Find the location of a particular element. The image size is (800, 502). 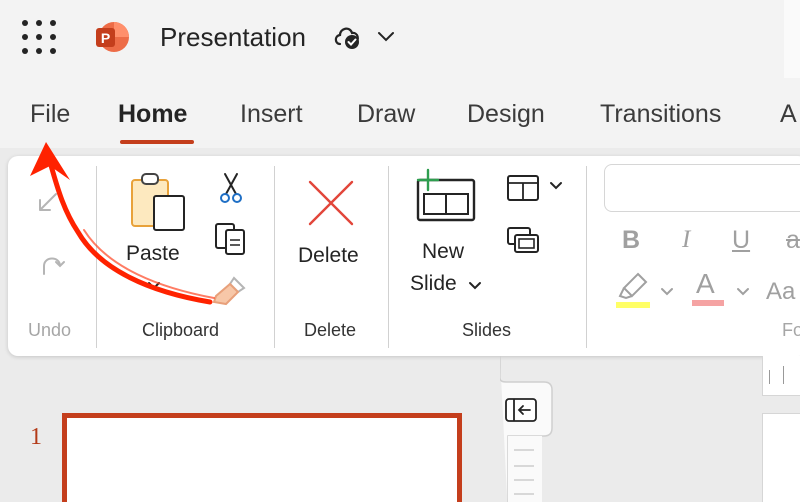

highlighter-icon is located at coordinates (633, 290).